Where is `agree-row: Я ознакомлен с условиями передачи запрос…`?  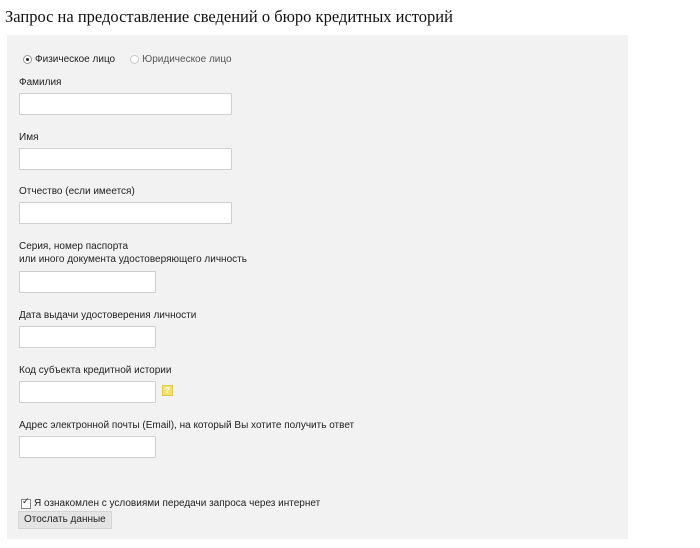 agree-row: Я ознакомлен с условиями передачи запрос… is located at coordinates (170, 503).